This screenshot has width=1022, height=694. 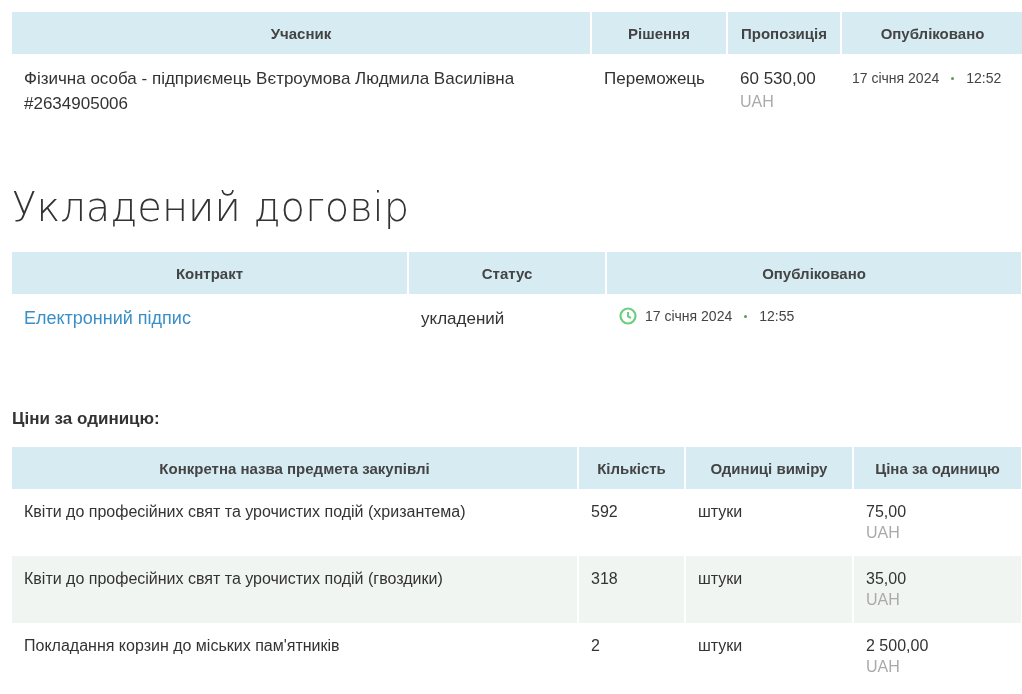 I want to click on column-header: Контракт, so click(x=209, y=273).